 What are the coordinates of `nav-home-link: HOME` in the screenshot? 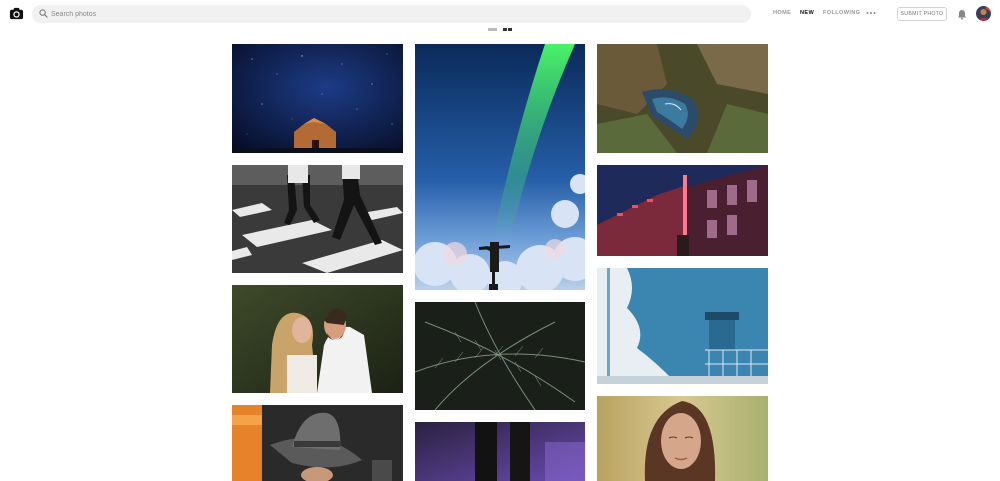 It's located at (782, 13).